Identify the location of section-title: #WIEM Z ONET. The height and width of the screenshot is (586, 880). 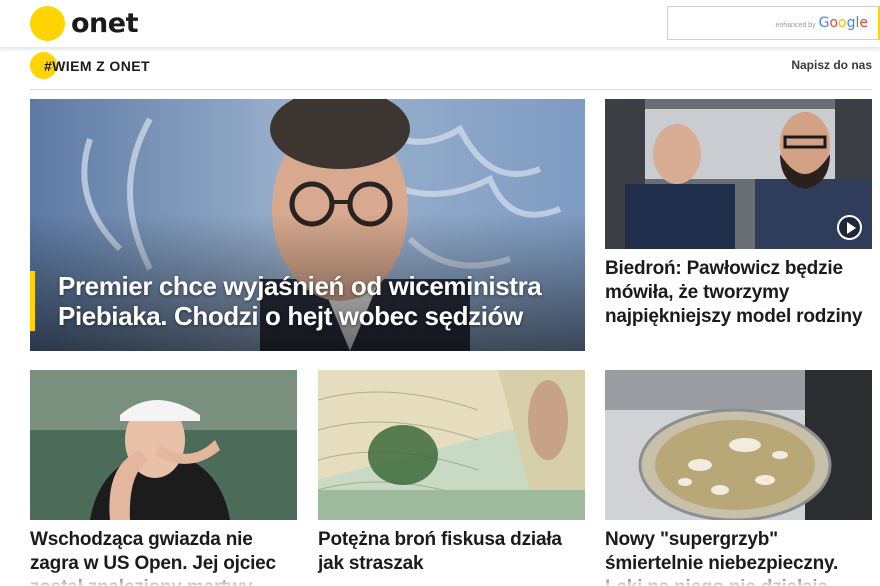
(97, 66).